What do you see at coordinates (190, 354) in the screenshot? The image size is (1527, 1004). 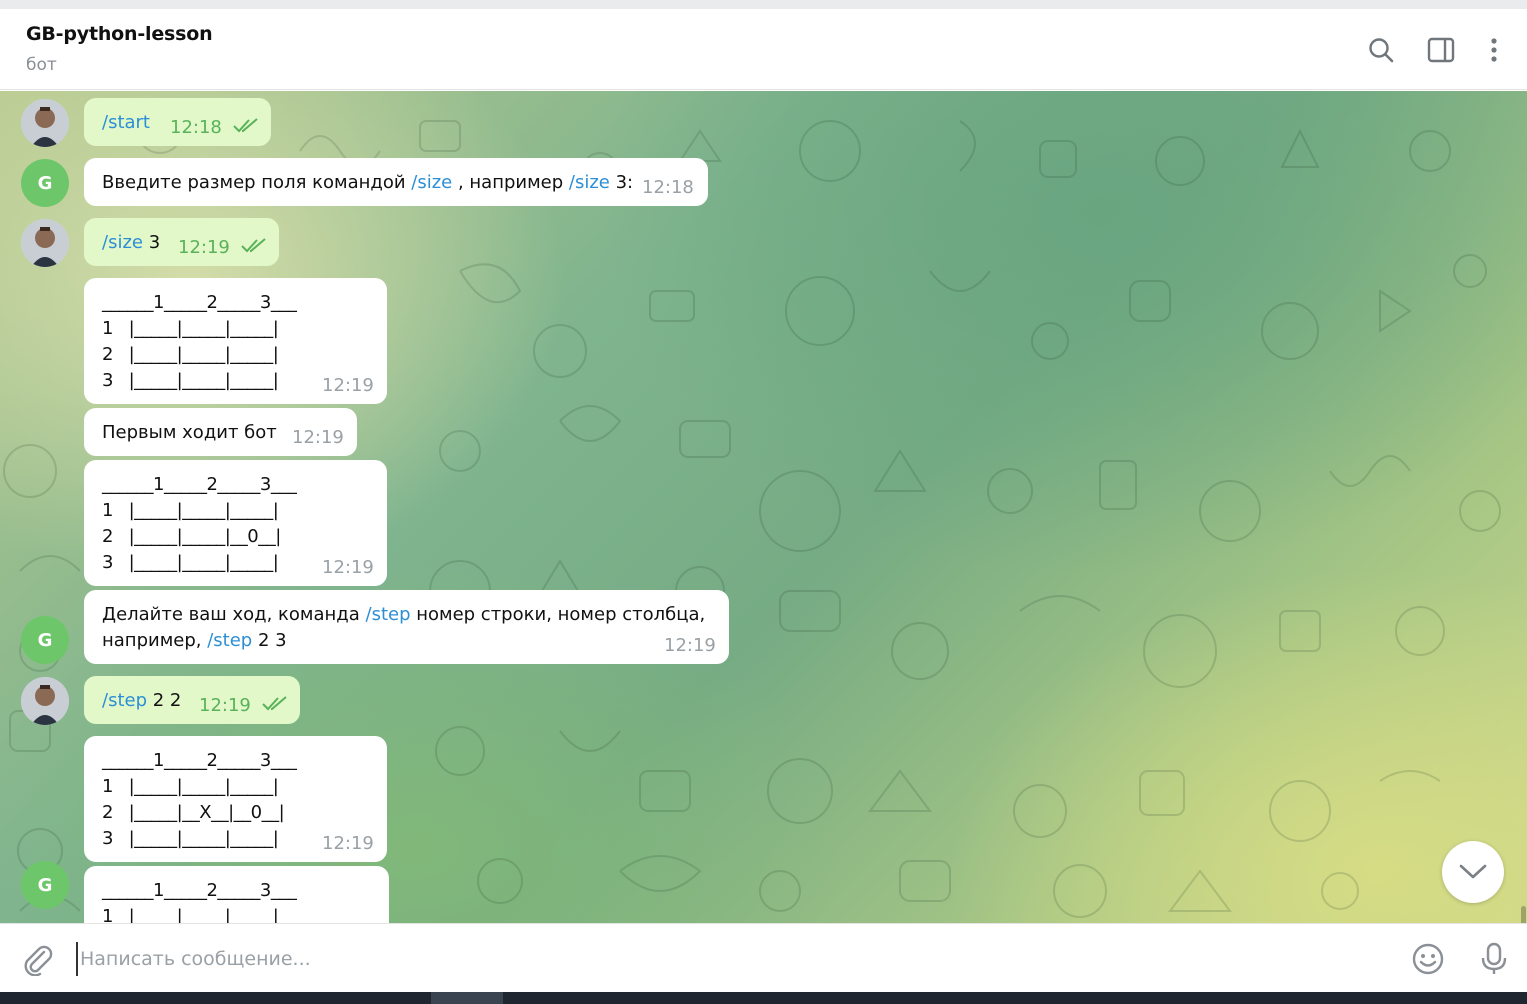 I see `board-line: 2 |_____|_____|_____|` at bounding box center [190, 354].